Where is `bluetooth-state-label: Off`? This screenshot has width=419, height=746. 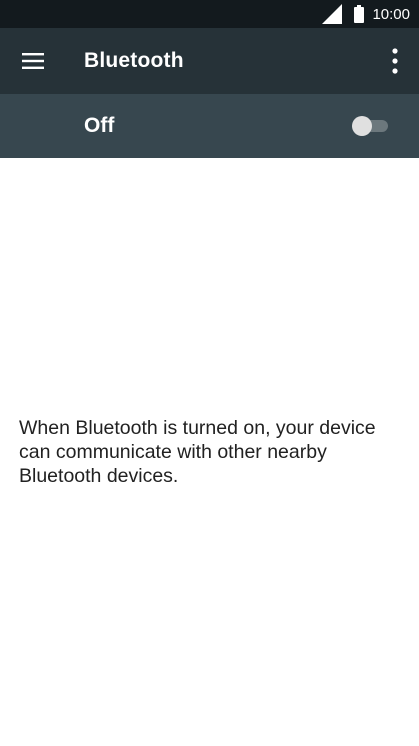 bluetooth-state-label: Off is located at coordinates (99, 125).